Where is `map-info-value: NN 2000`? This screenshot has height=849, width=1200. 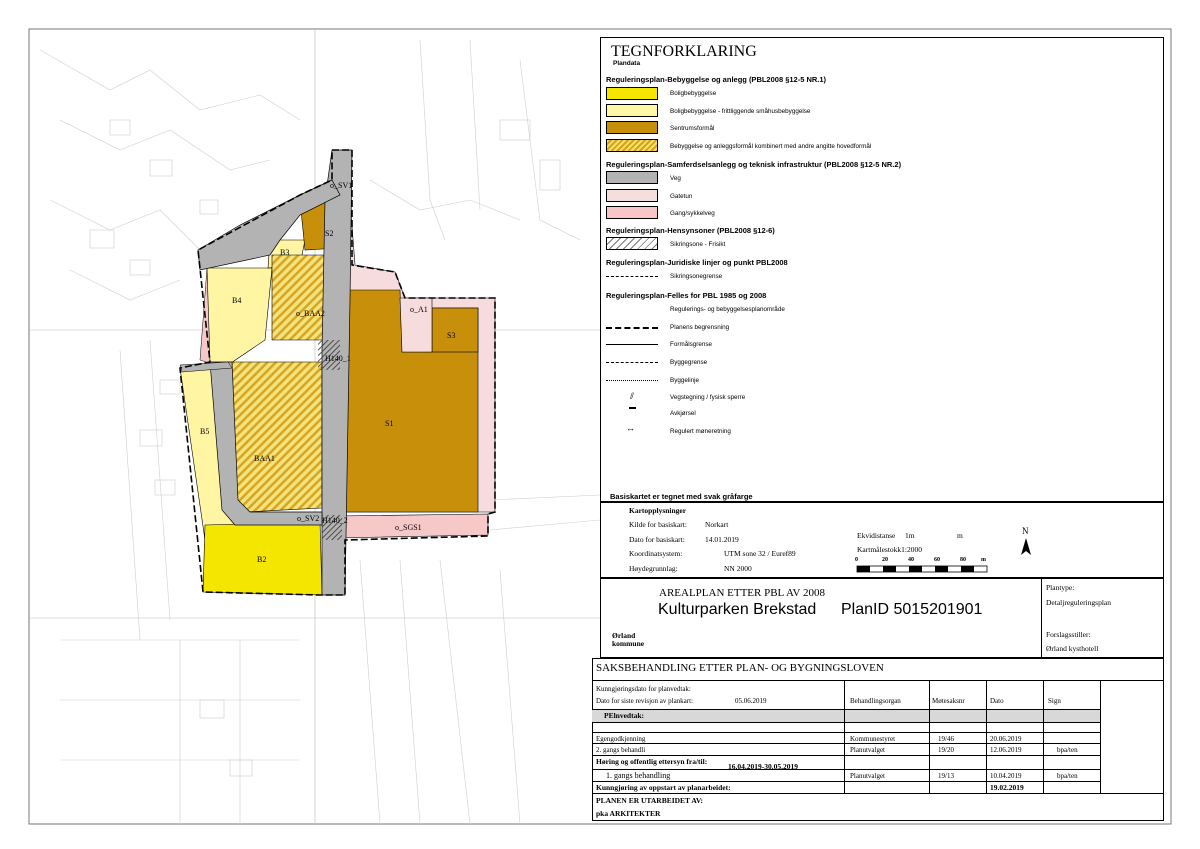 map-info-value: NN 2000 is located at coordinates (738, 568).